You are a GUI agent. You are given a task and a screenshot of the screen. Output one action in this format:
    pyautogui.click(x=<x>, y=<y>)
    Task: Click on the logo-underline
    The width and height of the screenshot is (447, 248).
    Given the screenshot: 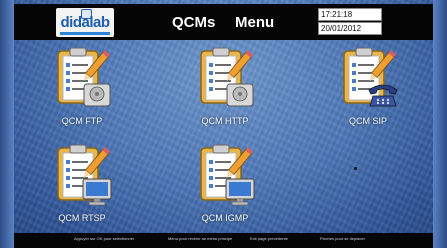 What is the action you would take?
    pyautogui.click(x=85, y=33)
    